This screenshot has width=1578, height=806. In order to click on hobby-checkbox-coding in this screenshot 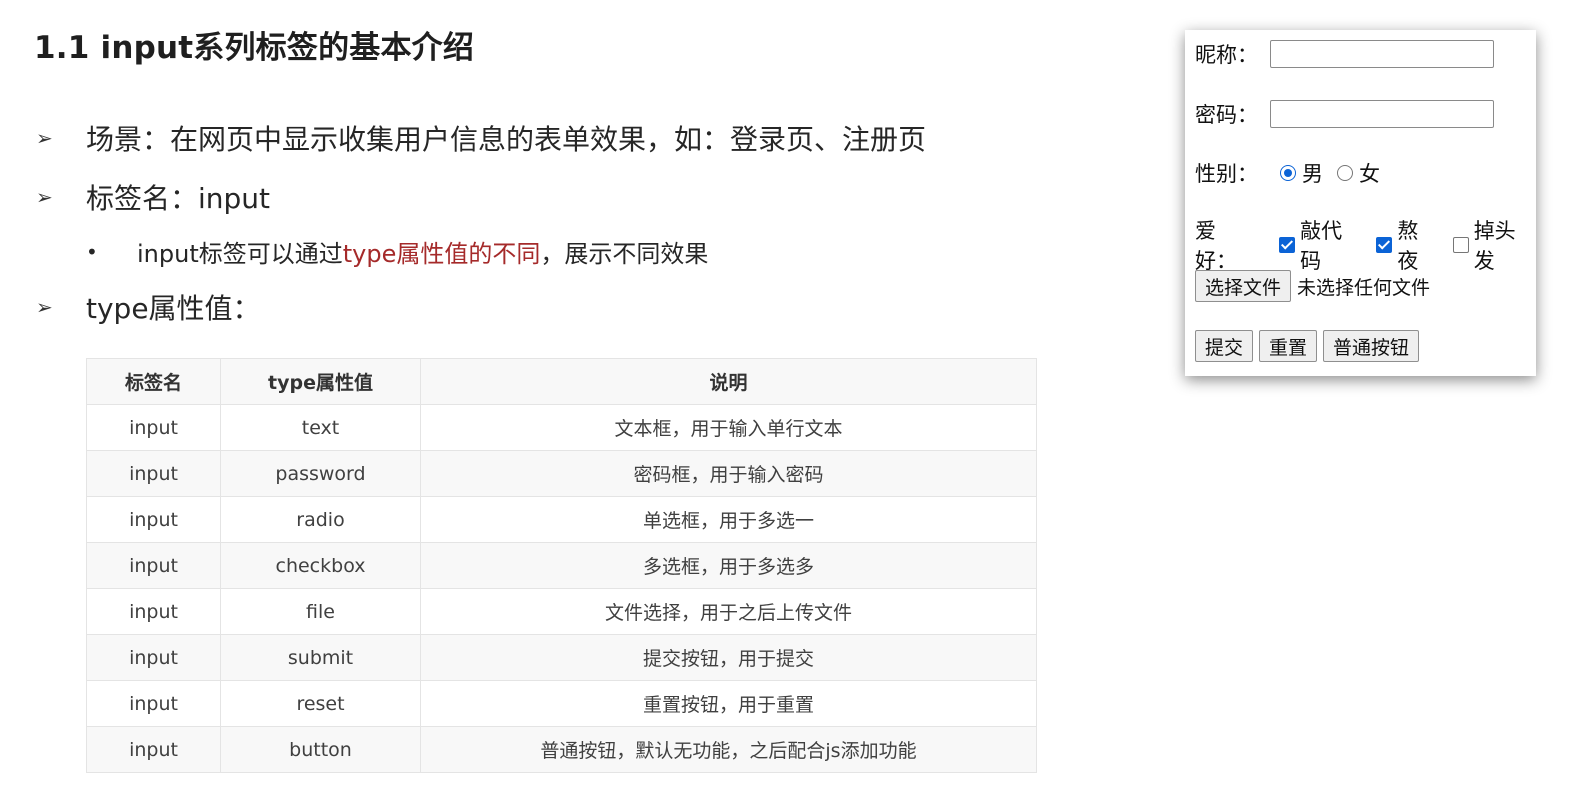, I will do `click(1287, 245)`.